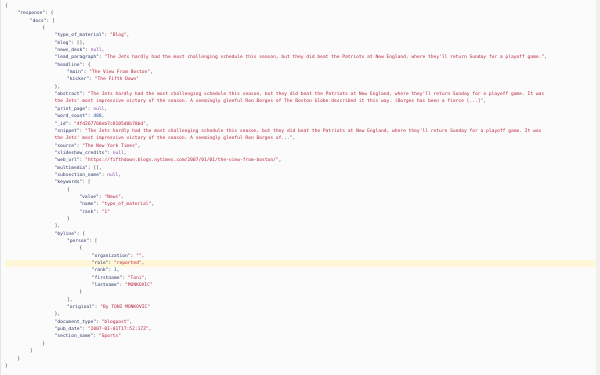 This screenshot has height=375, width=600. Describe the element at coordinates (105, 212) in the screenshot. I see `json-string: "1"` at that location.